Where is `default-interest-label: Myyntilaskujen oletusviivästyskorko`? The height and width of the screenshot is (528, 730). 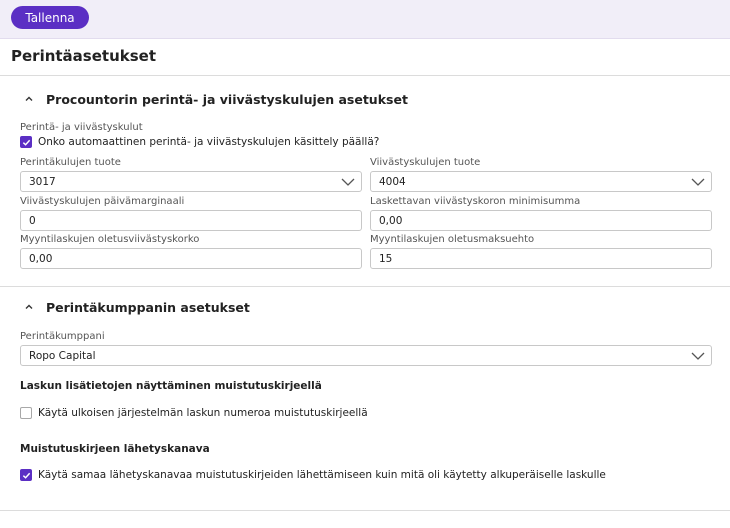 default-interest-label: Myyntilaskujen oletusviivästyskorko is located at coordinates (110, 239).